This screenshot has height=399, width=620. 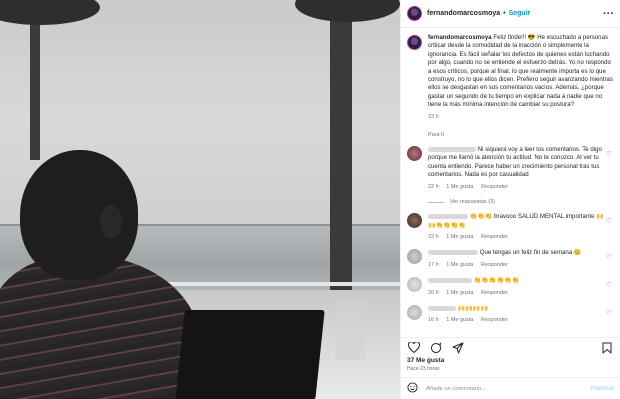 I want to click on bookmark-icon, so click(x=607, y=348).